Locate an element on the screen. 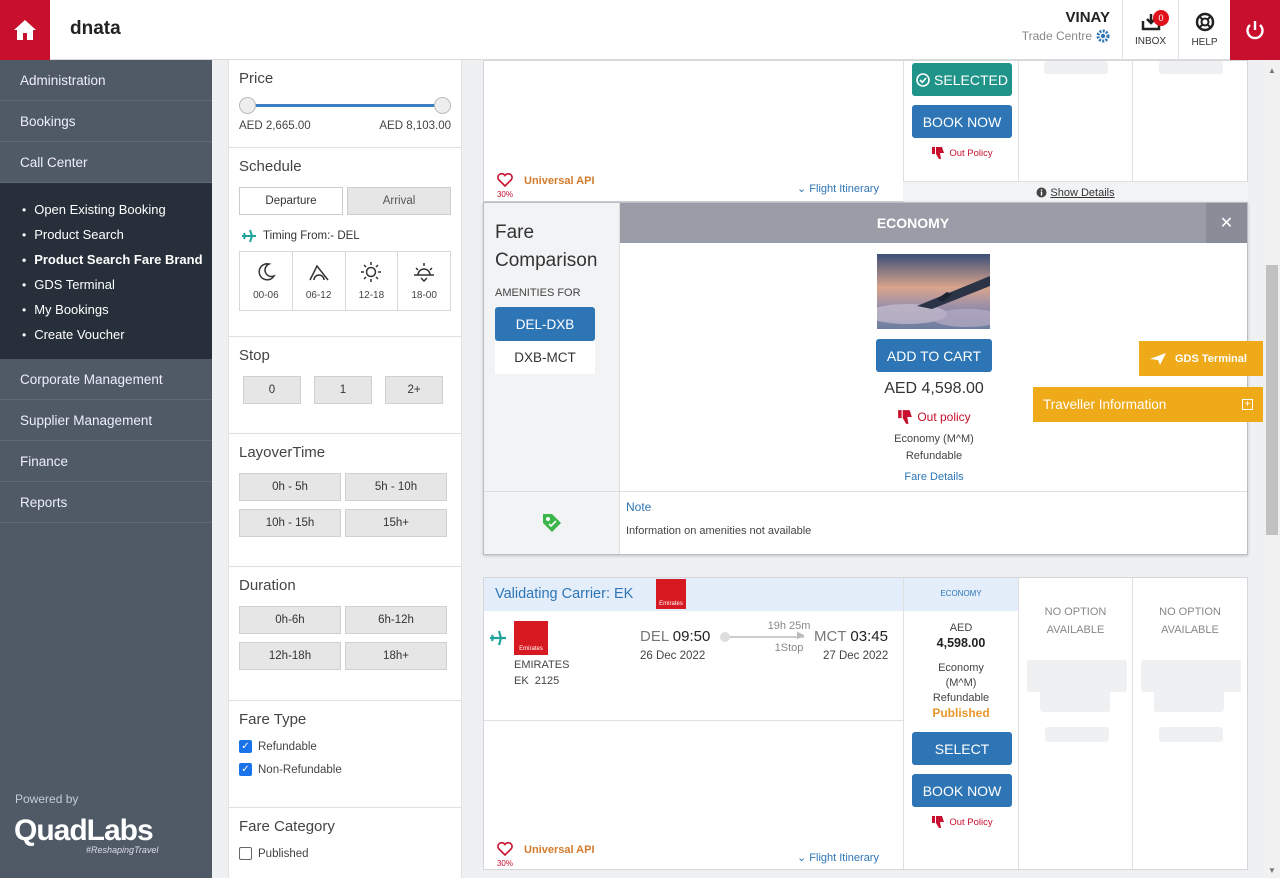  sidebar-item-bookings: Bookings is located at coordinates (106, 121).